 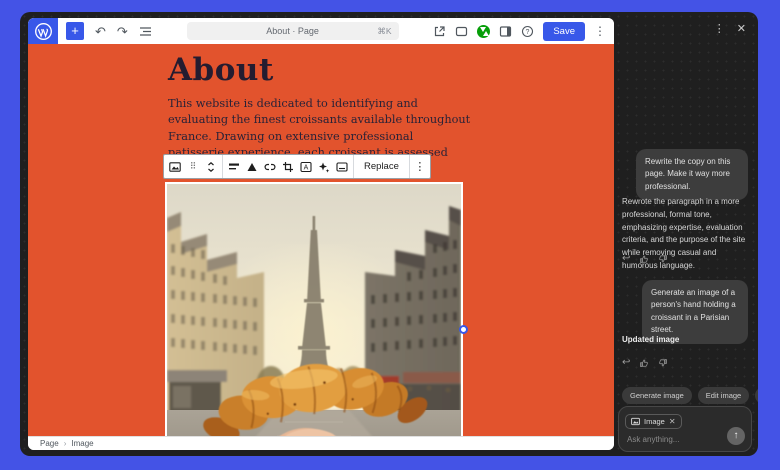 I want to click on panel-options-icon: ⋮, so click(x=719, y=28).